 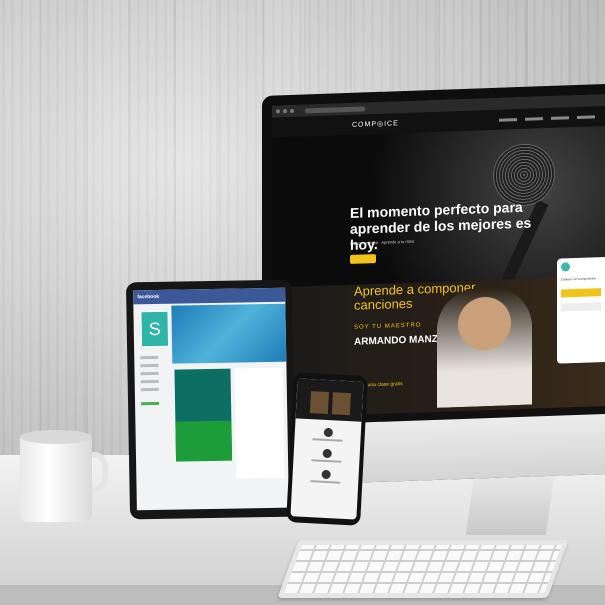 What do you see at coordinates (363, 259) in the screenshot?
I see `hero-button` at bounding box center [363, 259].